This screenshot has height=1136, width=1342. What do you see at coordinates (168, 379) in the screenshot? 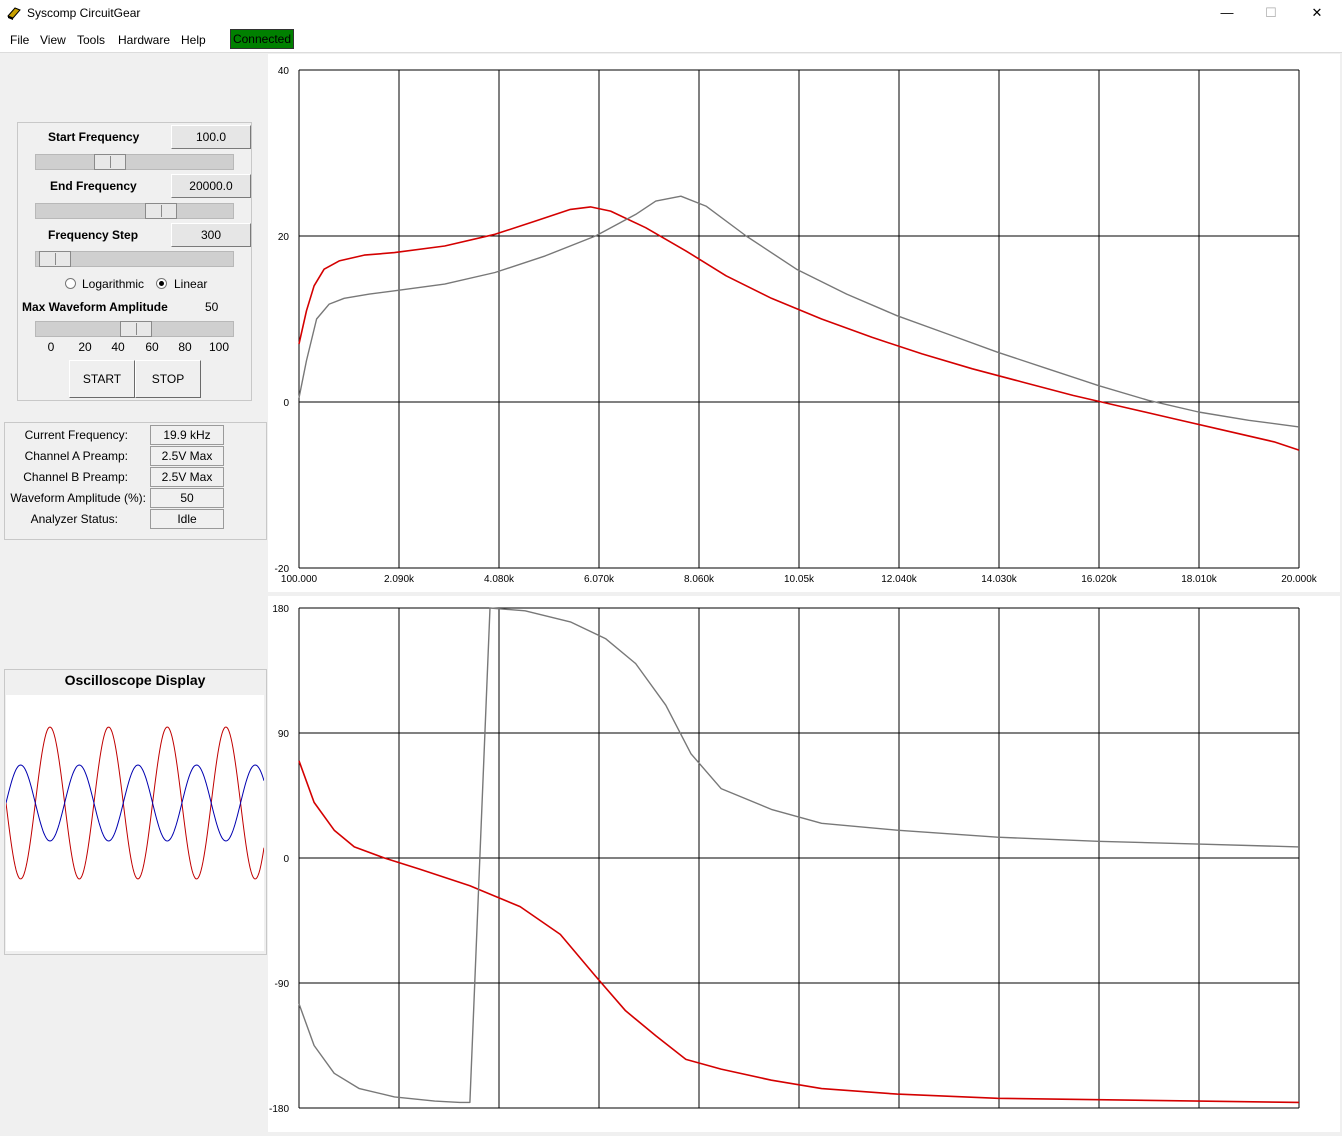
I see `stop-button: STOP` at bounding box center [168, 379].